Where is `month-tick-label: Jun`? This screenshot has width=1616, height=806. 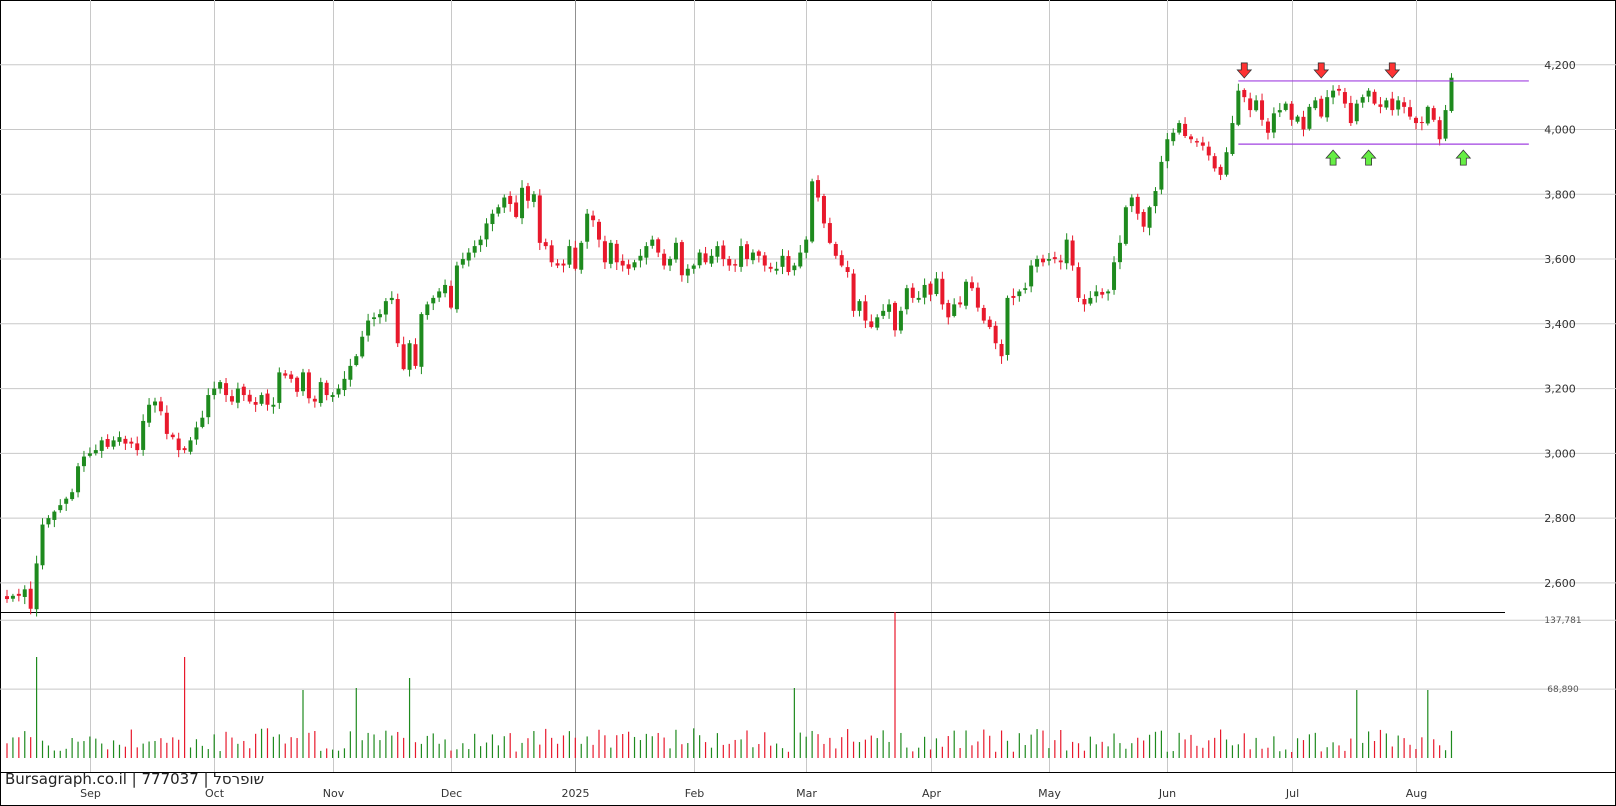 month-tick-label: Jun is located at coordinates (1167, 793).